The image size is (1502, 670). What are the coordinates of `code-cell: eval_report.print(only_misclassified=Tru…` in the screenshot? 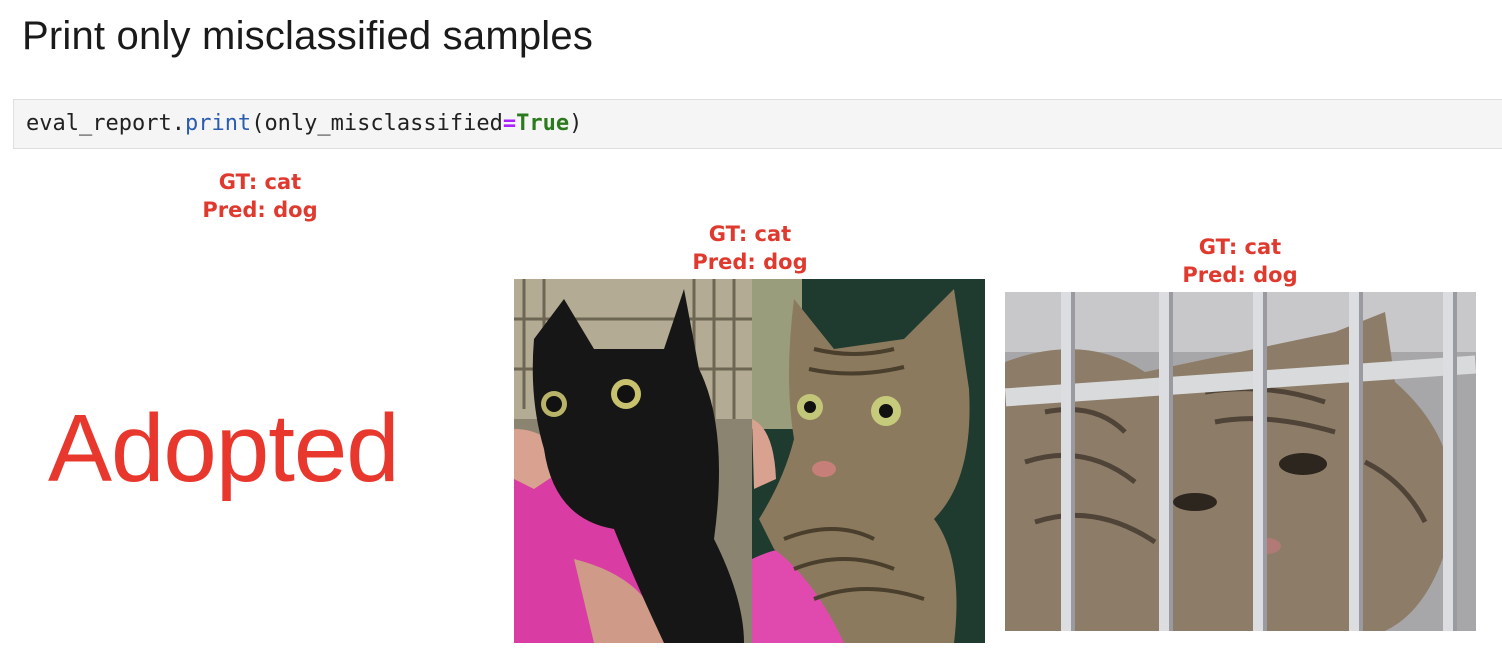 It's located at (757, 124).